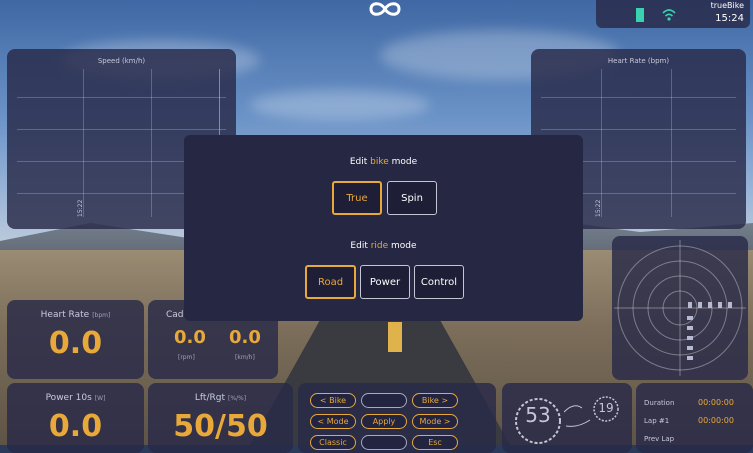  Describe the element at coordinates (383, 162) in the screenshot. I see `bike-mode-heading: Edit bike mode` at that location.